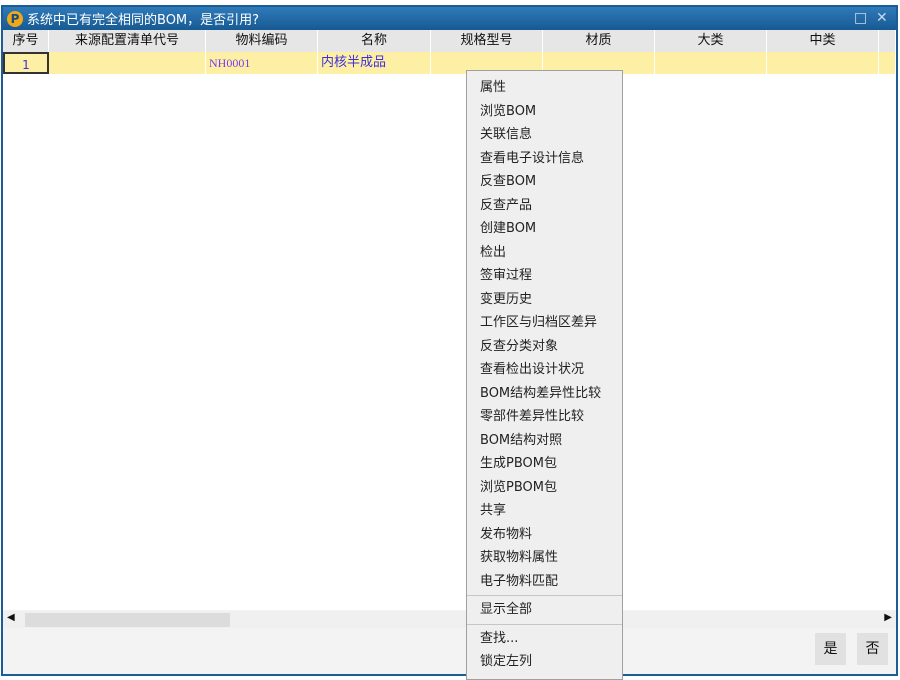 This screenshot has width=900, height=680. I want to click on menu-item: 共享, so click(544, 511).